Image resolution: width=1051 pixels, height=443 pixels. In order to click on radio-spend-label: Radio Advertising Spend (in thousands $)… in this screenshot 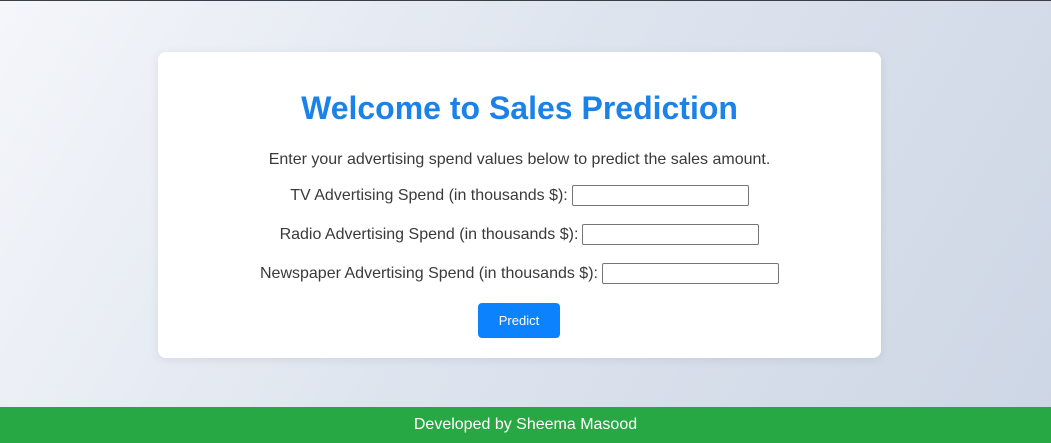, I will do `click(429, 234)`.